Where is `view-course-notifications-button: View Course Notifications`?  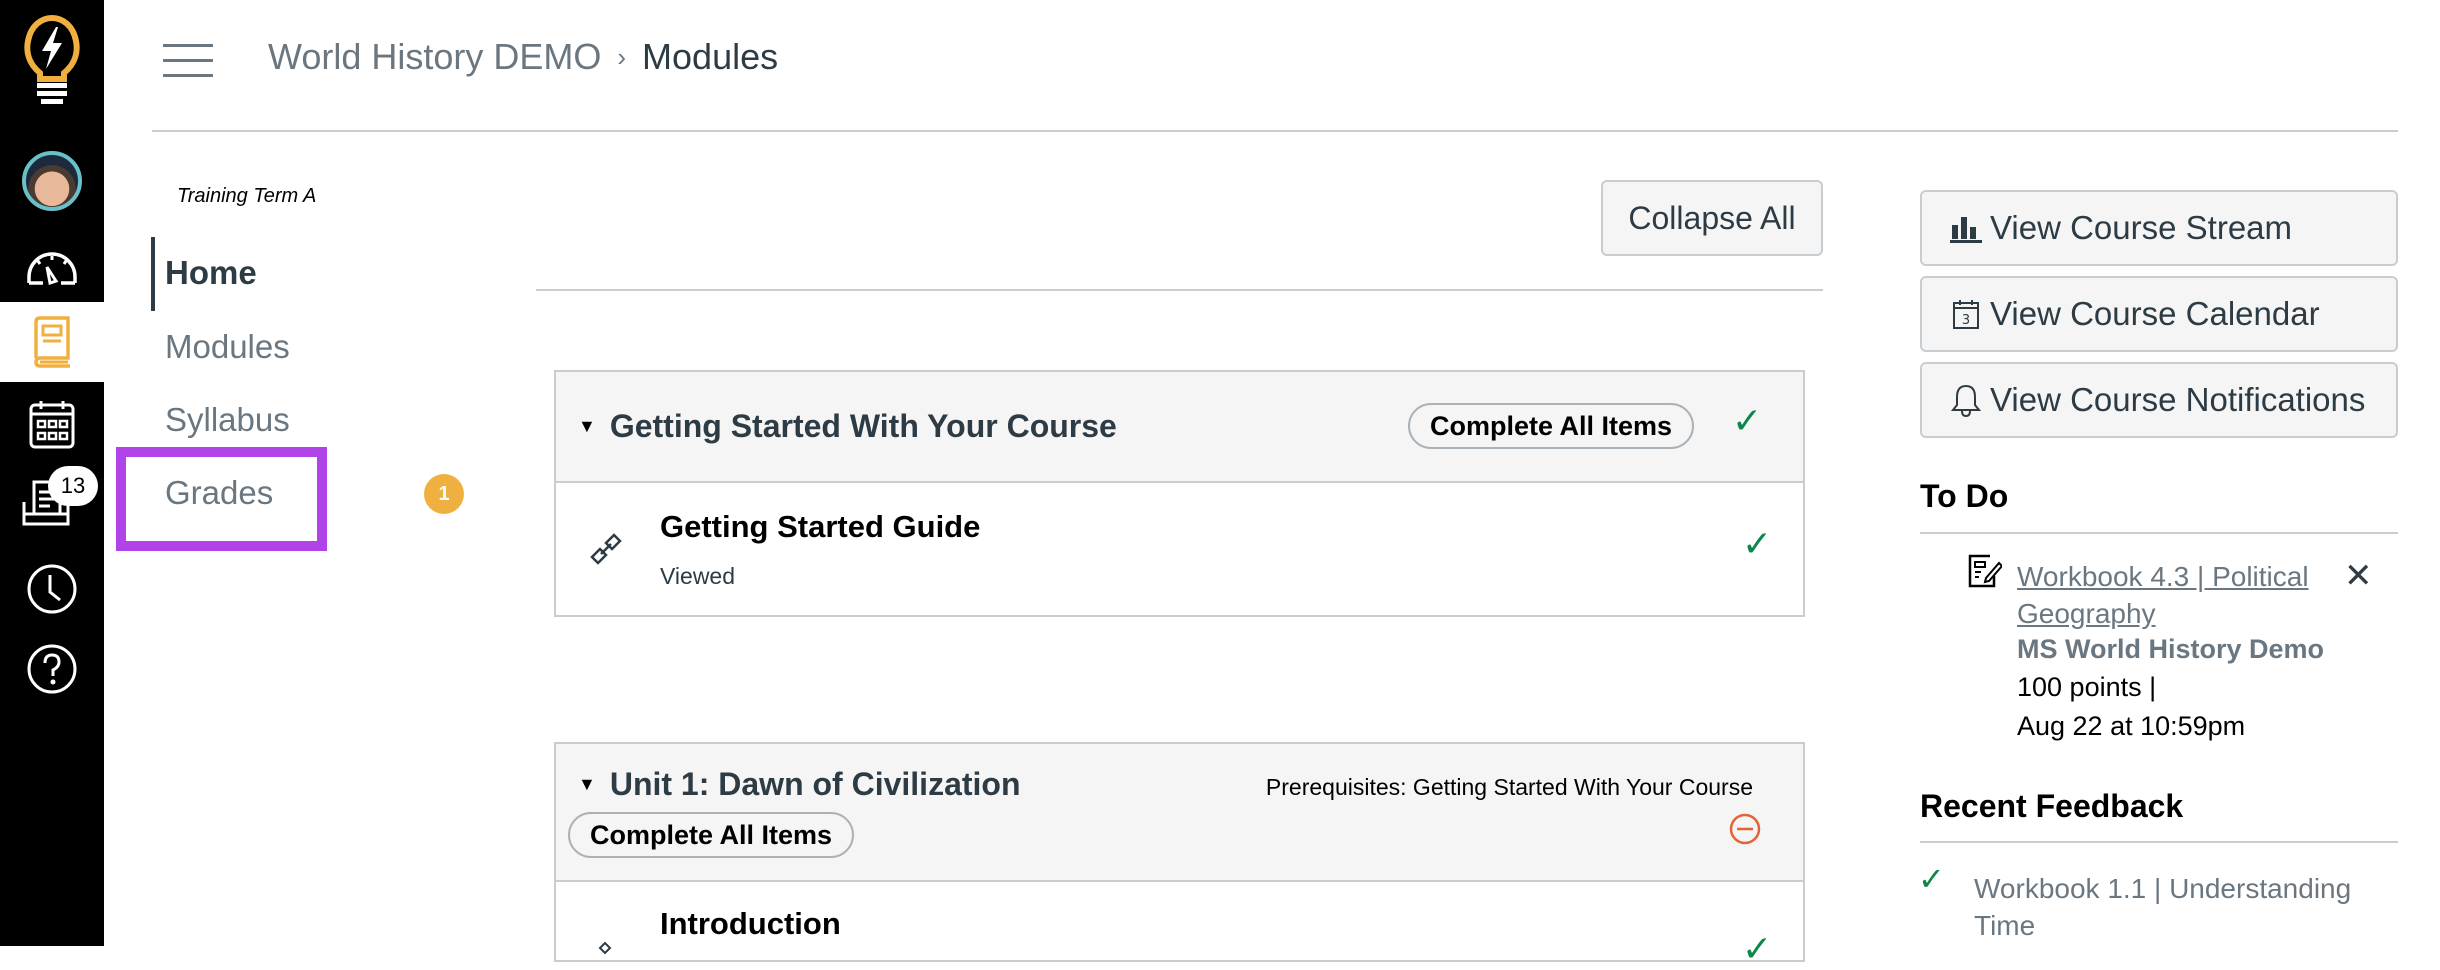 view-course-notifications-button: View Course Notifications is located at coordinates (2159, 400).